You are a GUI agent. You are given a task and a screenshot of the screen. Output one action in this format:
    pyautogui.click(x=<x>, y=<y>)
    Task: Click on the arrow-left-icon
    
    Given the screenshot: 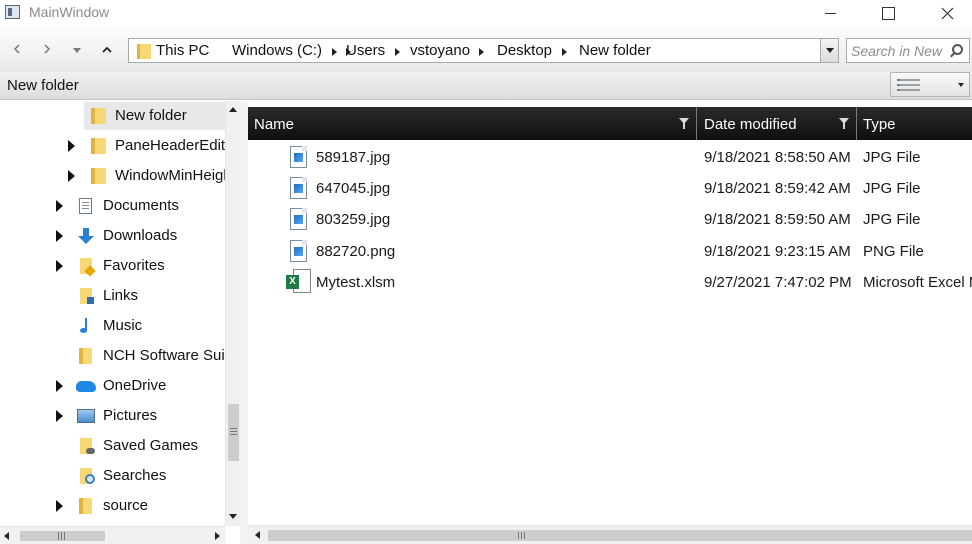 What is the action you would take?
    pyautogui.click(x=16, y=49)
    